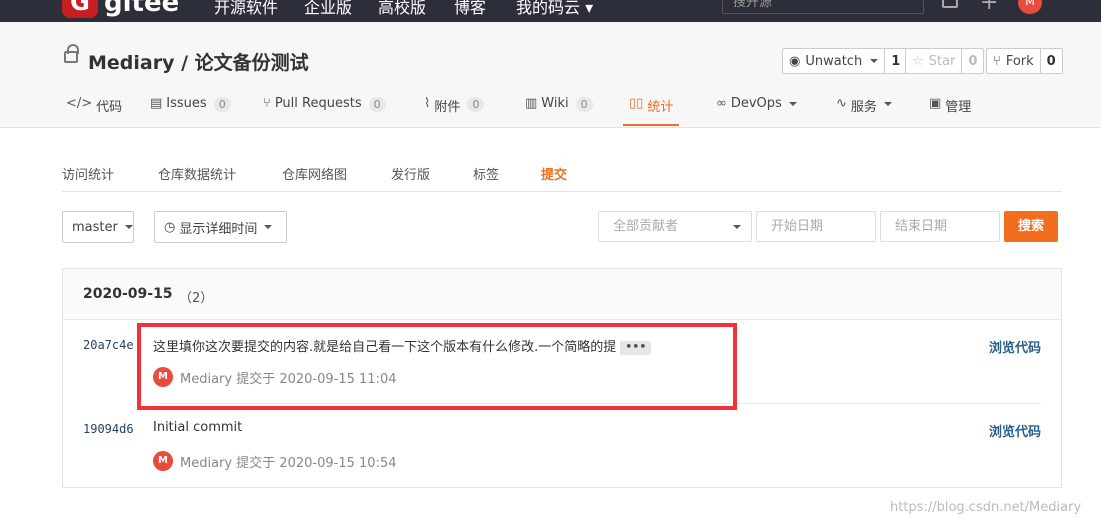 The image size is (1101, 527). I want to click on tab-manage: ▣ 管理, so click(950, 111).